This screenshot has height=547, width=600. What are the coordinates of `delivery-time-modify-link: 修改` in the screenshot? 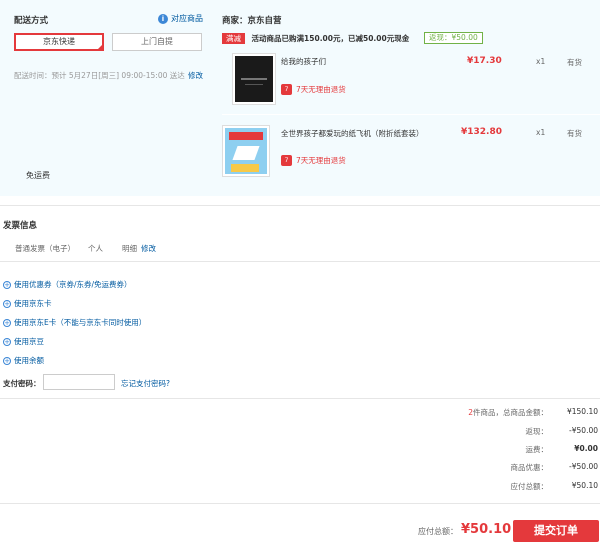 It's located at (195, 75).